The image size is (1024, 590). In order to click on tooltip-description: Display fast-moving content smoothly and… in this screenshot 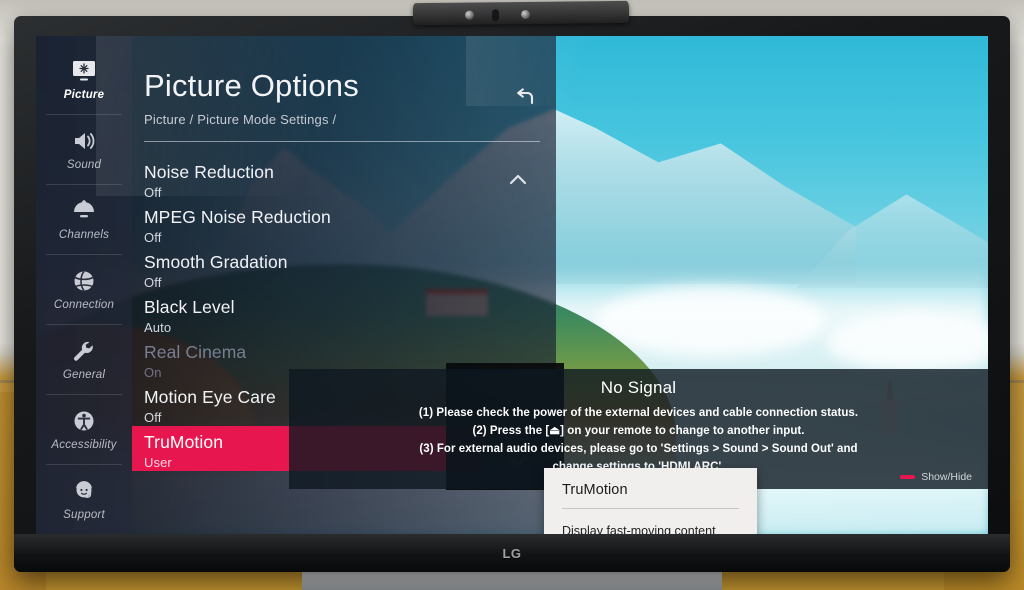, I will do `click(639, 529)`.